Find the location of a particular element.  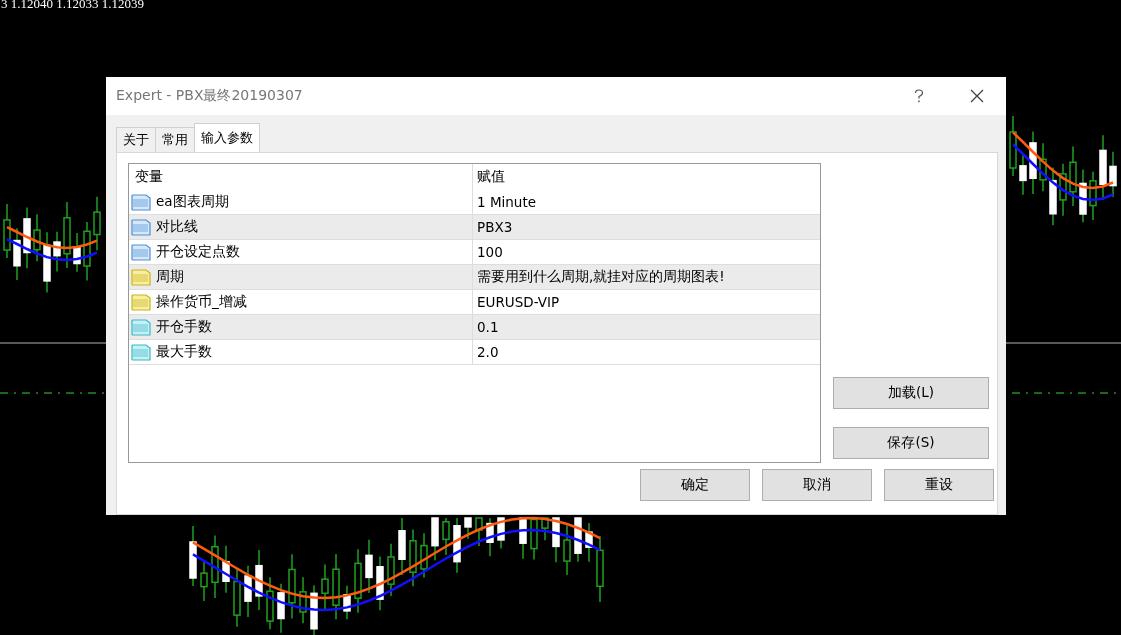

parameter-name: 开仓手数 is located at coordinates (184, 327).